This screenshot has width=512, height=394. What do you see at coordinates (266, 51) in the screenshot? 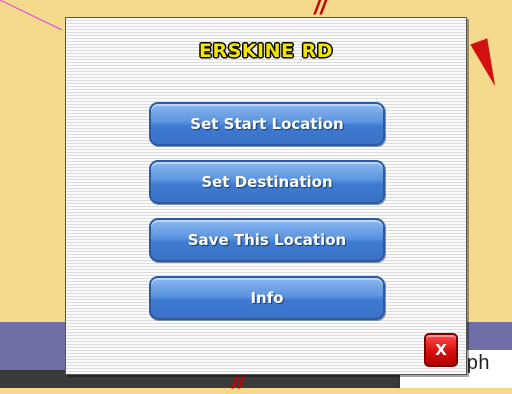
I see `dialog-title: ERSKINE RD` at bounding box center [266, 51].